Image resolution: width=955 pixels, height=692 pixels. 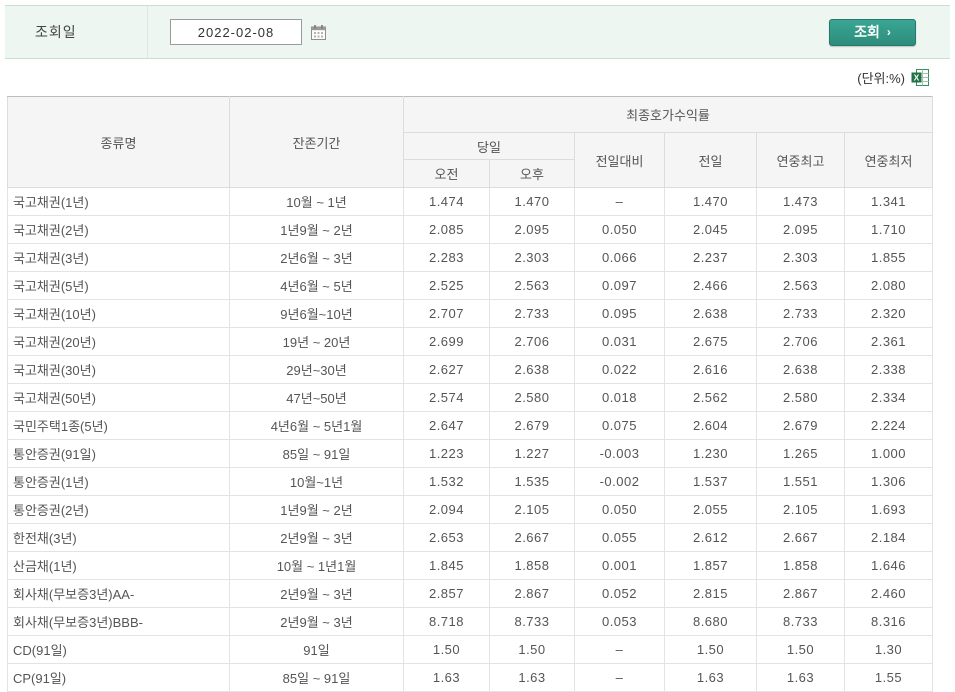 I want to click on bar-divider, so click(x=147, y=32).